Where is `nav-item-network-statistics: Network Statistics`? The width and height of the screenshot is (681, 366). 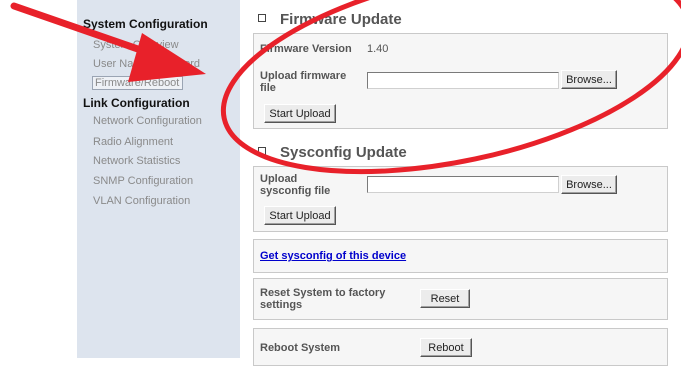 nav-item-network-statistics: Network Statistics is located at coordinates (136, 161).